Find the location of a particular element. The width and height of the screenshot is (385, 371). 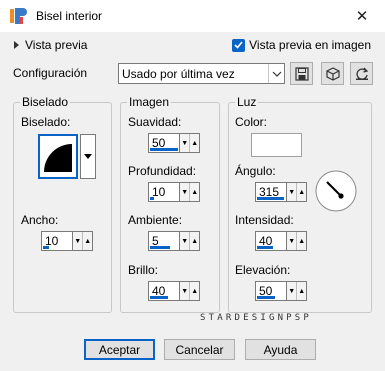

image-group-title: Imagen is located at coordinates (149, 102).